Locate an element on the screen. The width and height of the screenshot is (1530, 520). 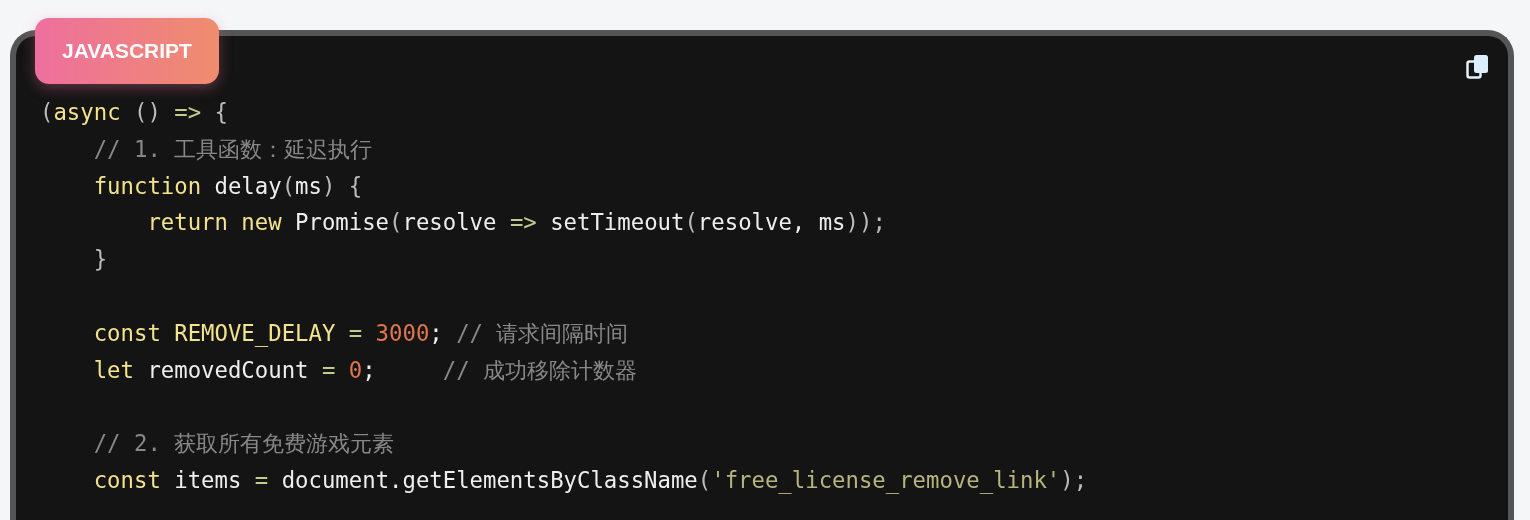
code-line: (async () => { is located at coordinates (134, 112).